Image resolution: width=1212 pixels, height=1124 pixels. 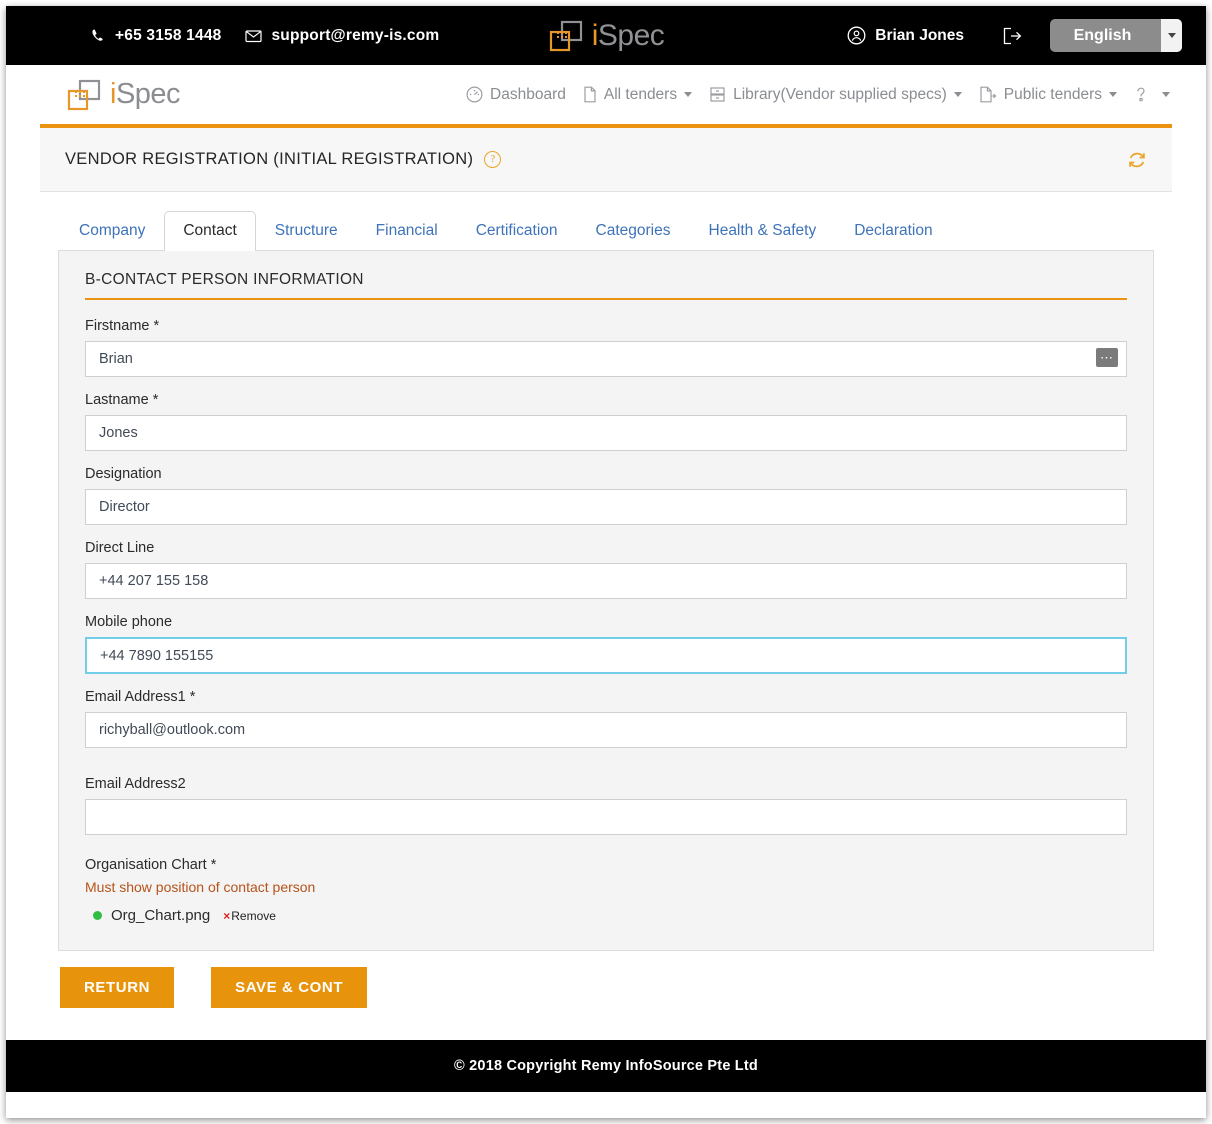 I want to click on topbar-right-group: Brian Jones English, so click(x=1014, y=35).